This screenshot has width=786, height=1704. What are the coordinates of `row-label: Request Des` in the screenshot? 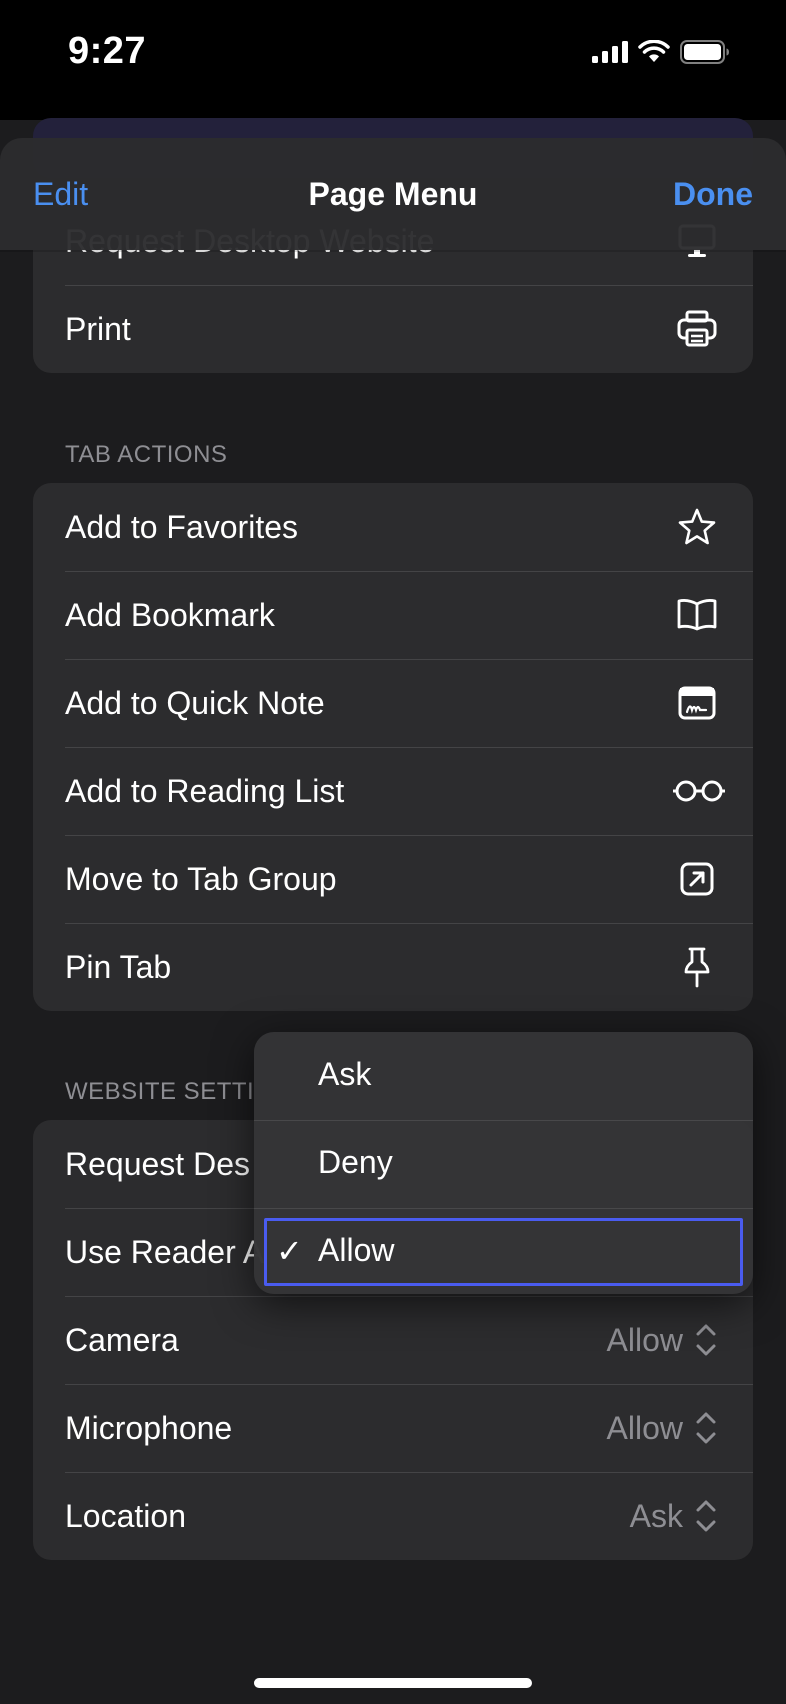 It's located at (157, 1163).